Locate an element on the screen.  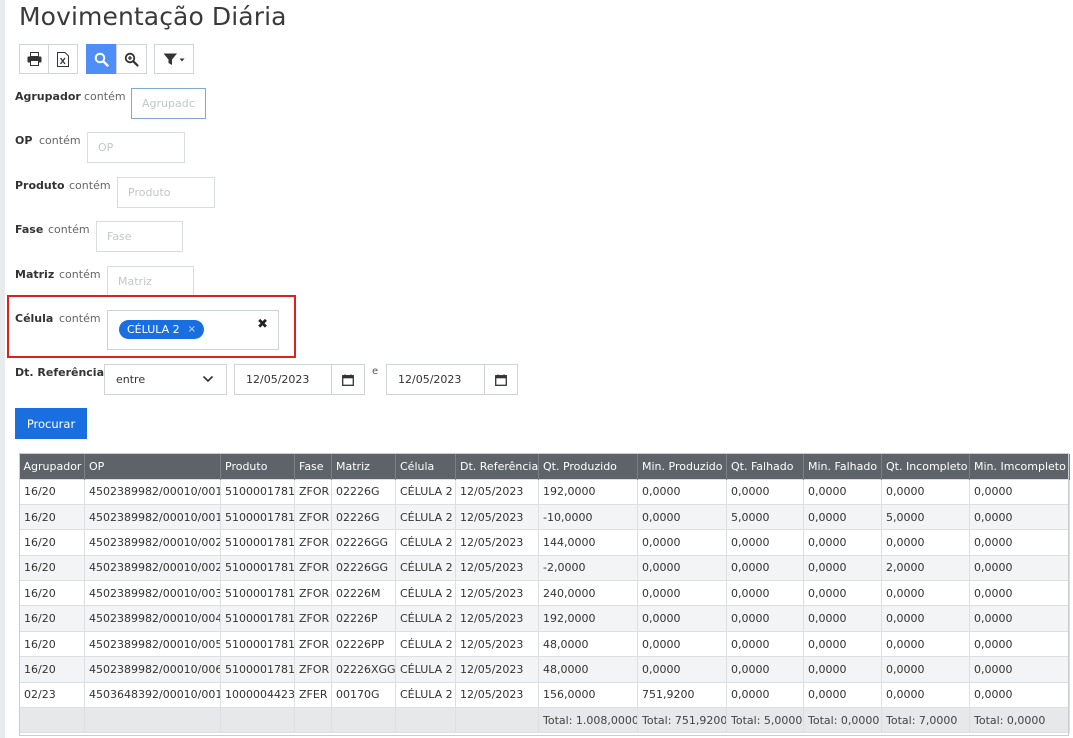
filter-op-op: contém is located at coordinates (60, 140).